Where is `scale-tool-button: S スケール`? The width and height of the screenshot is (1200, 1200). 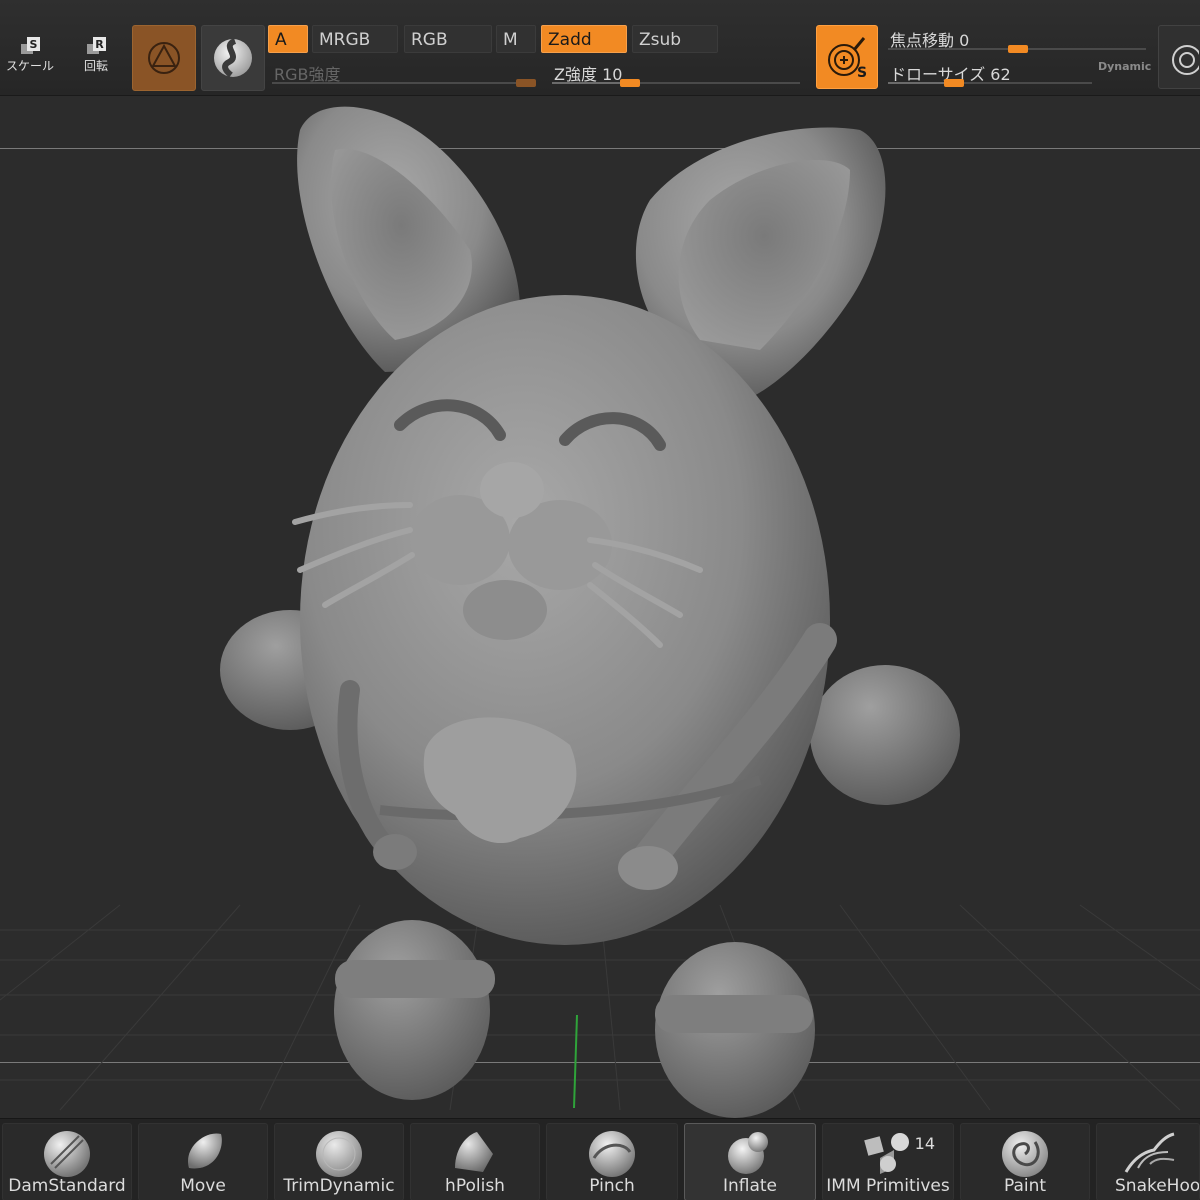 scale-tool-button: S スケール is located at coordinates (30, 56).